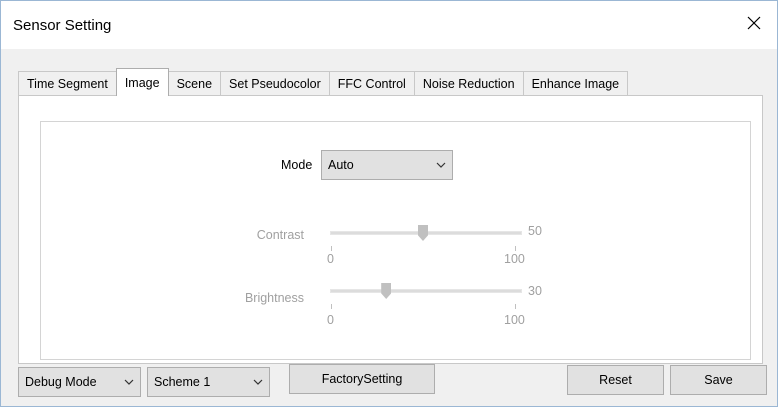  Describe the element at coordinates (331, 248) in the screenshot. I see `contrast-min-tick` at that location.